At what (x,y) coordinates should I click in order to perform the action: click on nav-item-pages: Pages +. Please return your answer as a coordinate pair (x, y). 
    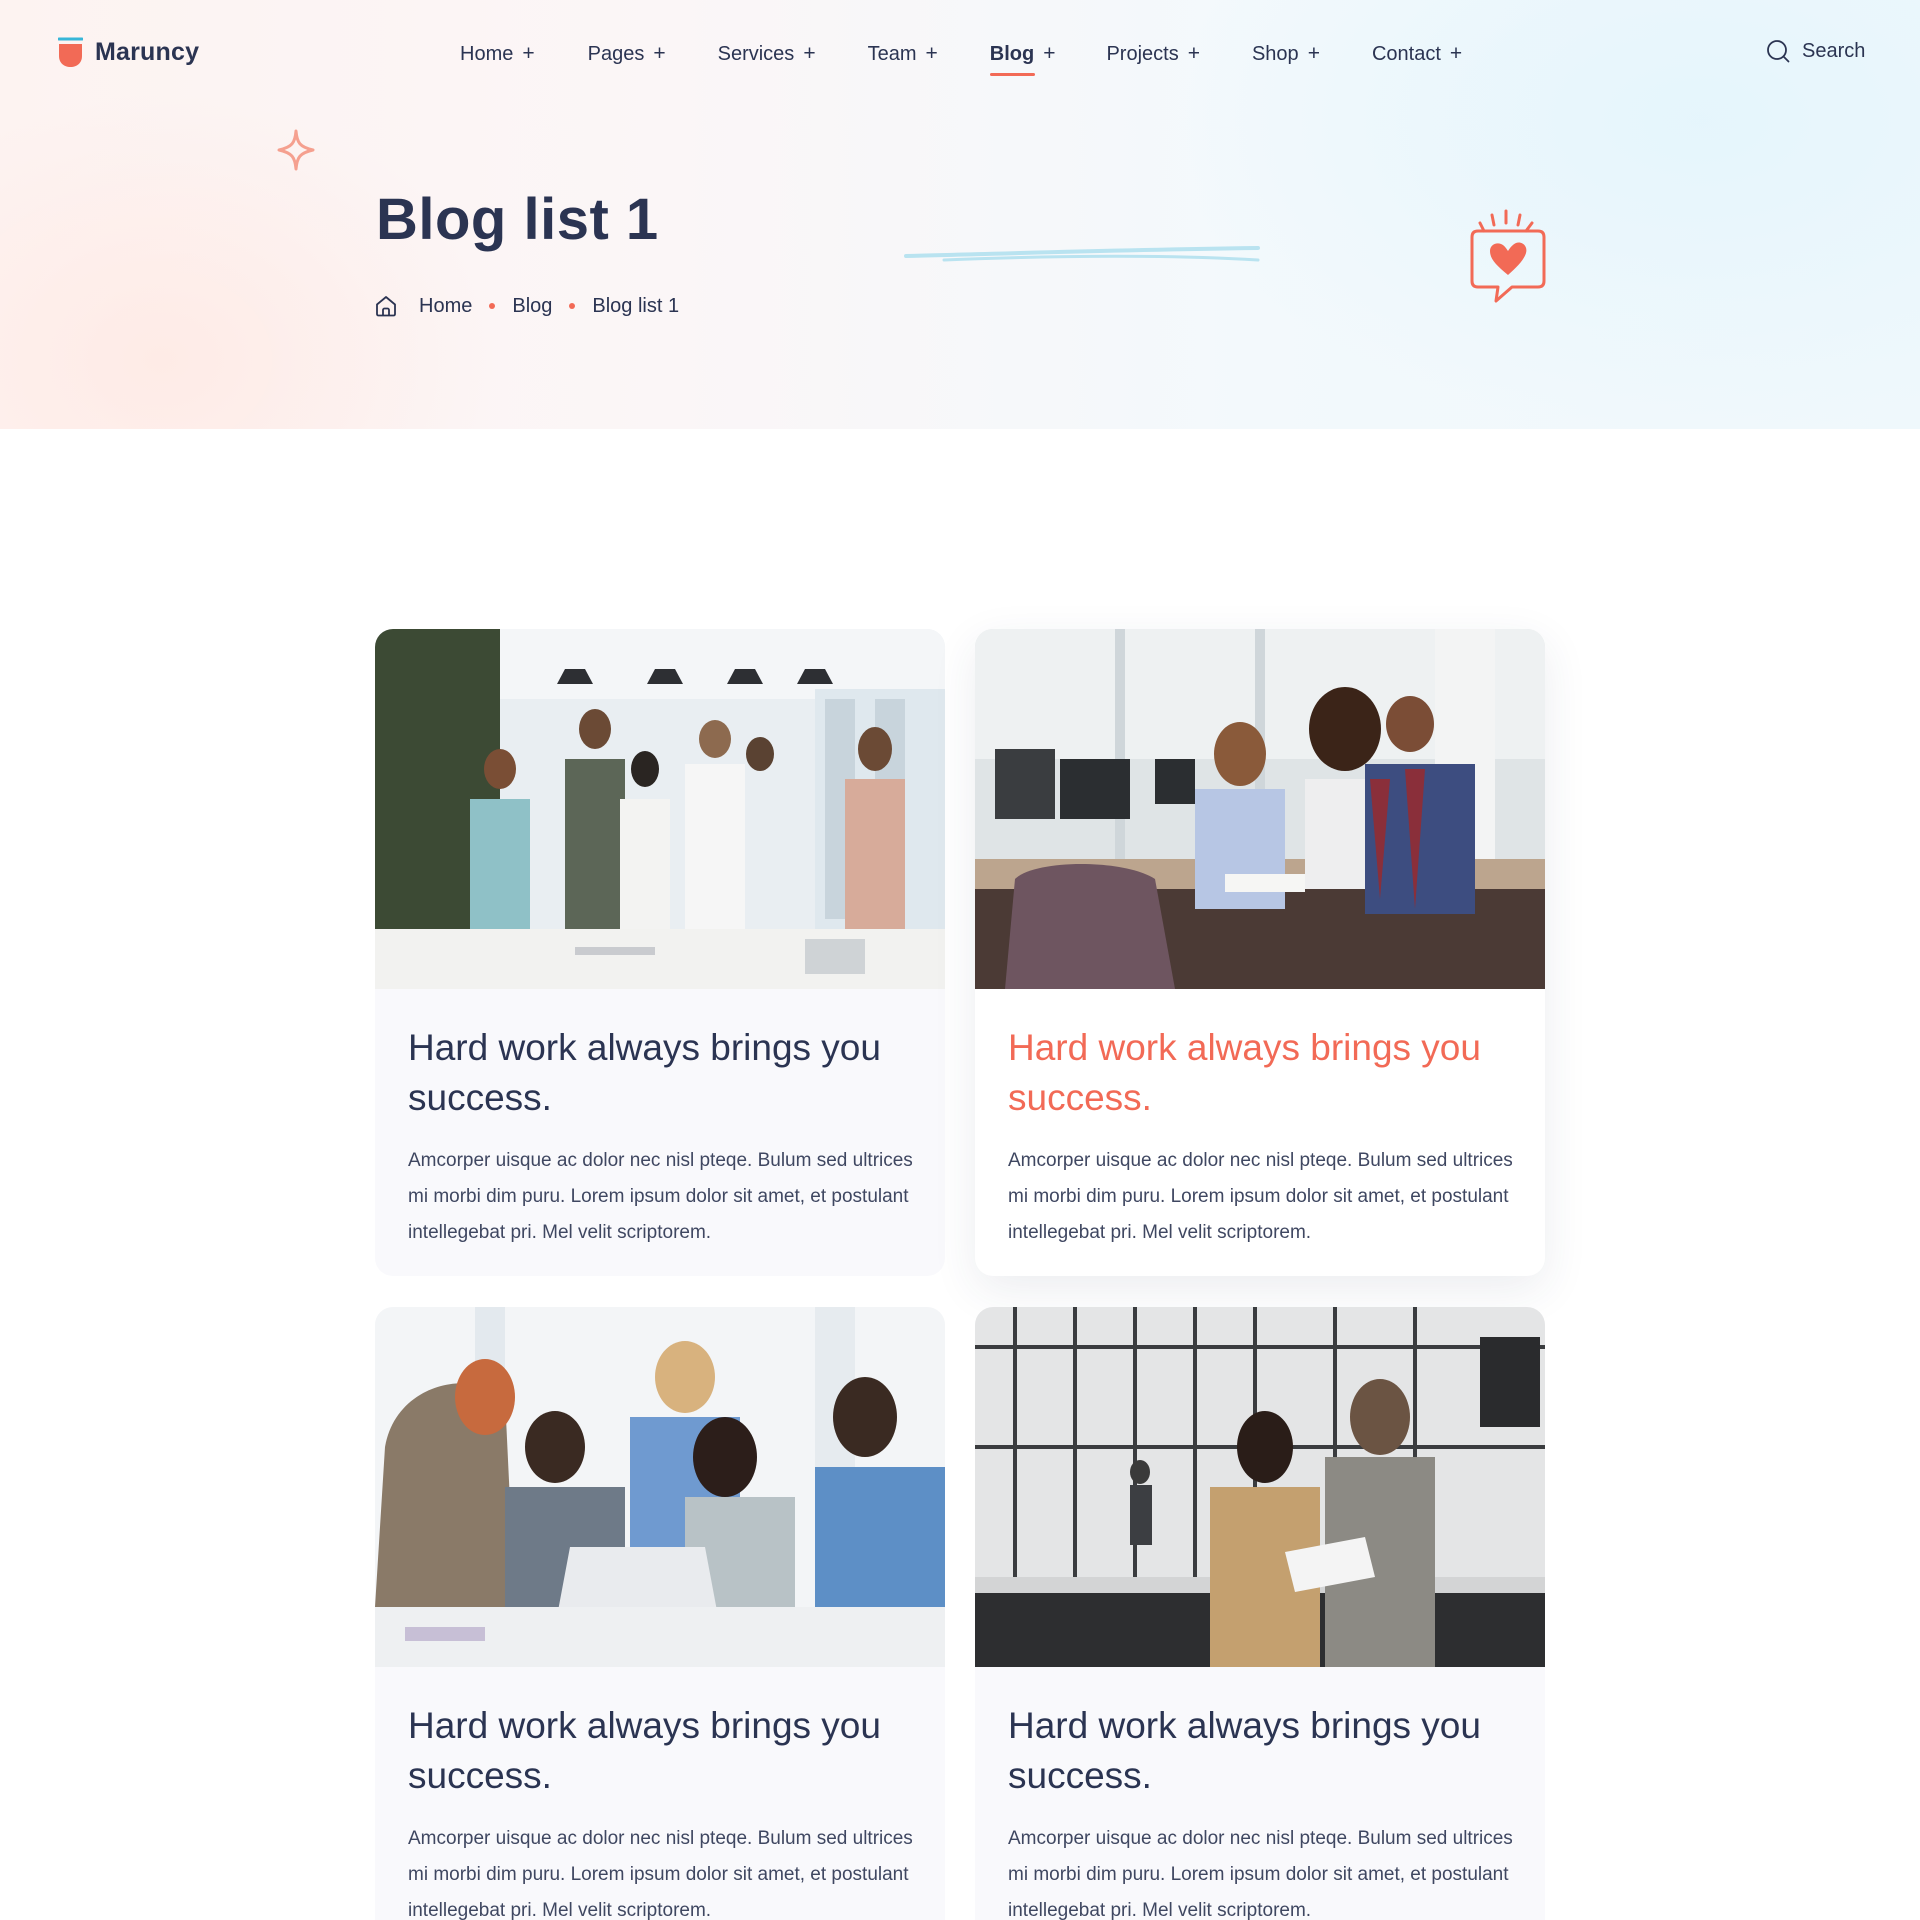
    Looking at the image, I should click on (627, 54).